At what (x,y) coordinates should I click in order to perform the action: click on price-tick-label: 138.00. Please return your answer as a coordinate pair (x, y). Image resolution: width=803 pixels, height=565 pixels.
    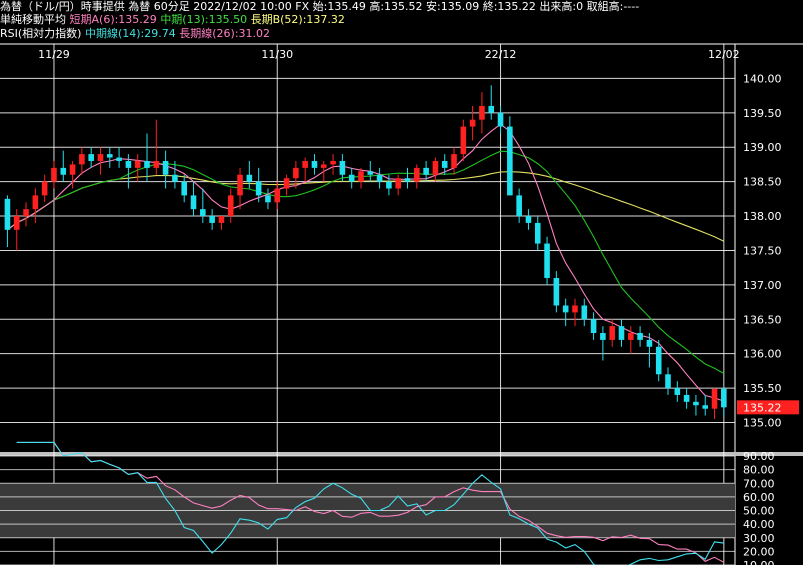
    Looking at the image, I should click on (762, 216).